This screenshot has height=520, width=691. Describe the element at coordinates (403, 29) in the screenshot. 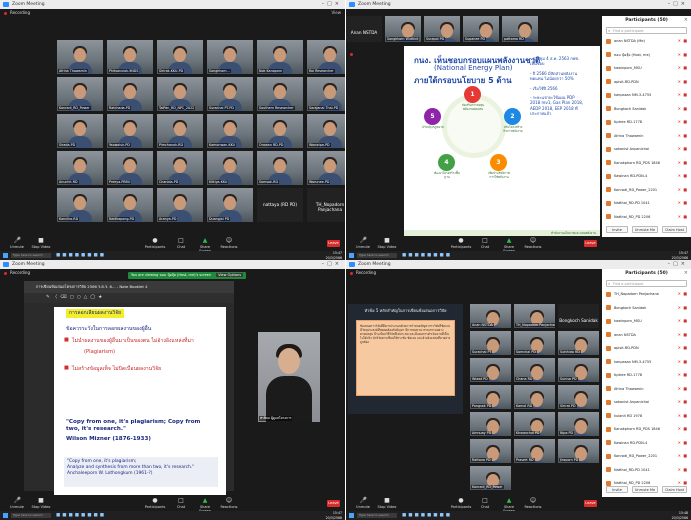

I see `video-tile: Sangkhom Wuttikit` at that location.